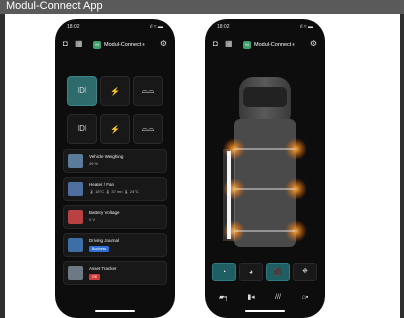 The image size is (404, 318). I want to click on card-value: 49 %, so click(94, 163).